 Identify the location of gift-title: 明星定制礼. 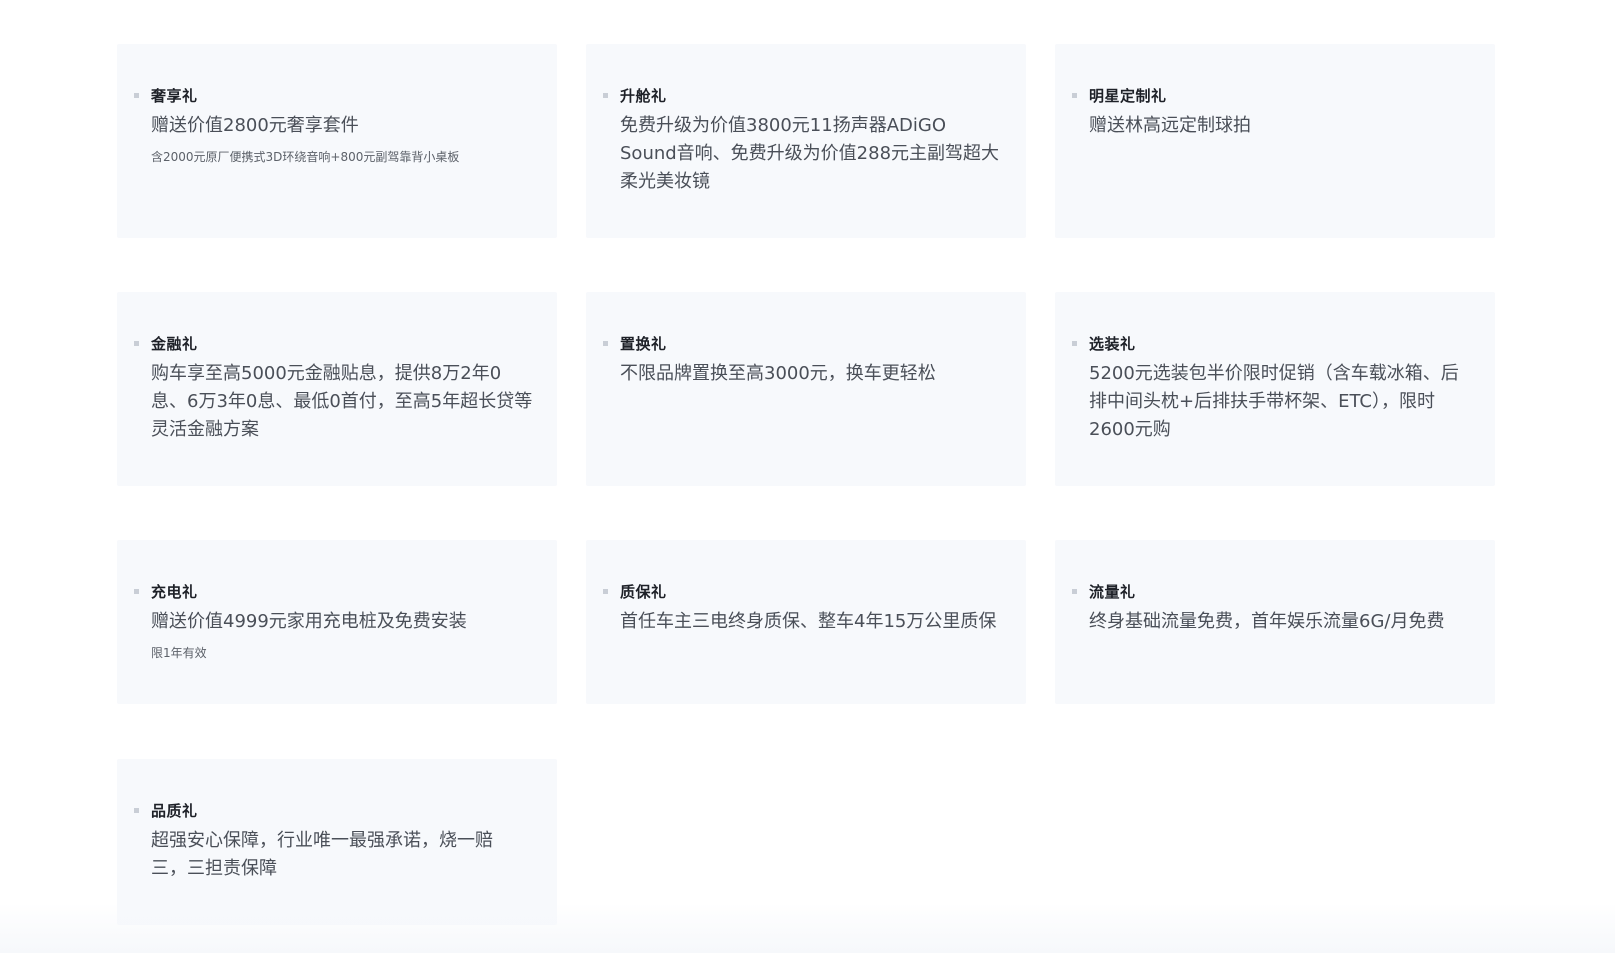
(1128, 95).